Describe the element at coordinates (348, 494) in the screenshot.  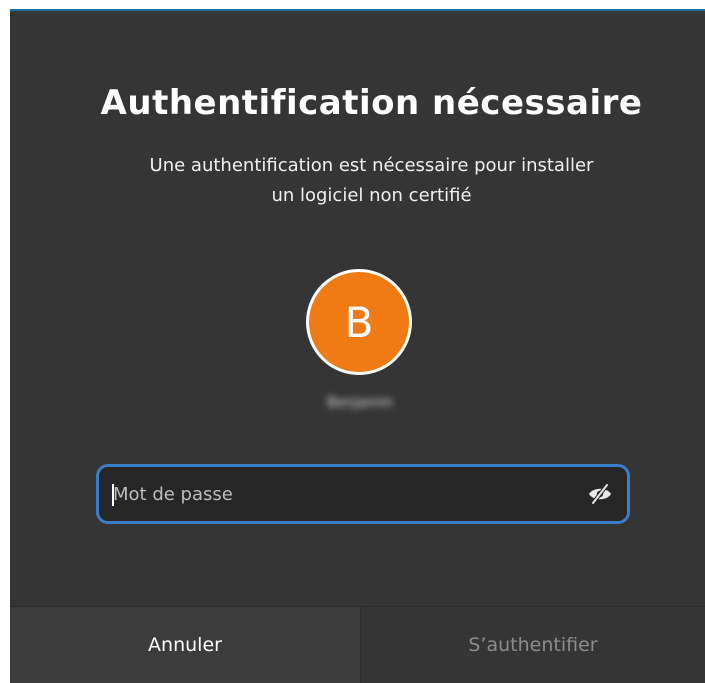
I see `password-input` at that location.